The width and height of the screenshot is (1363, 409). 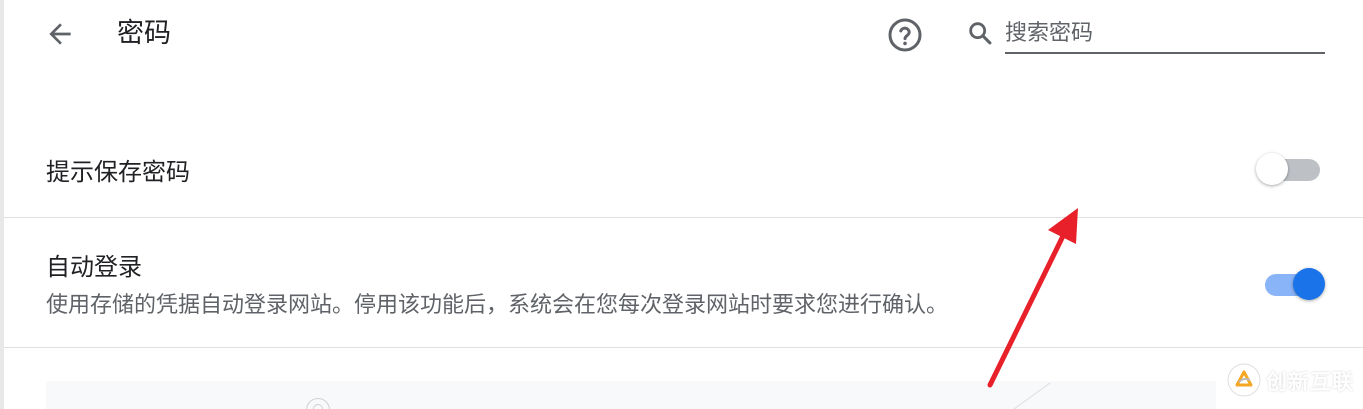 What do you see at coordinates (1165, 34) in the screenshot?
I see `search-passwords-input` at bounding box center [1165, 34].